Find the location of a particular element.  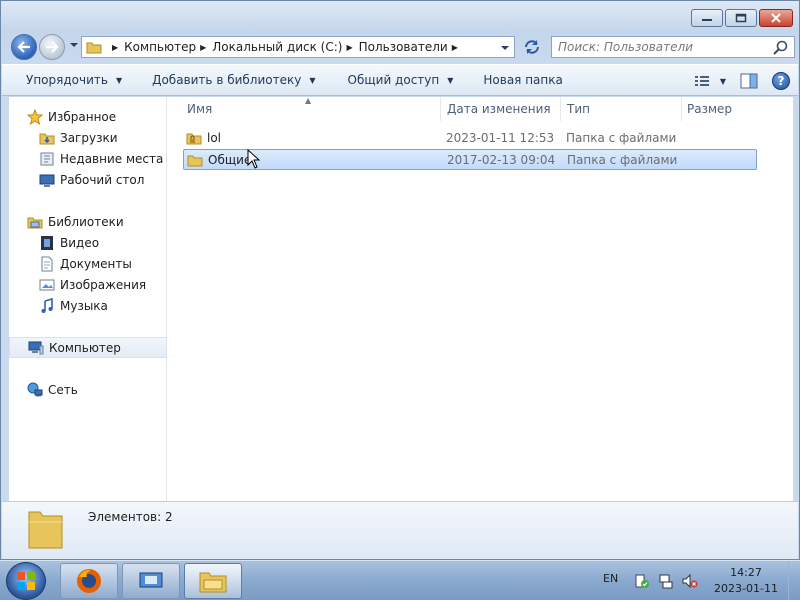

view-list-icon is located at coordinates (701, 81).